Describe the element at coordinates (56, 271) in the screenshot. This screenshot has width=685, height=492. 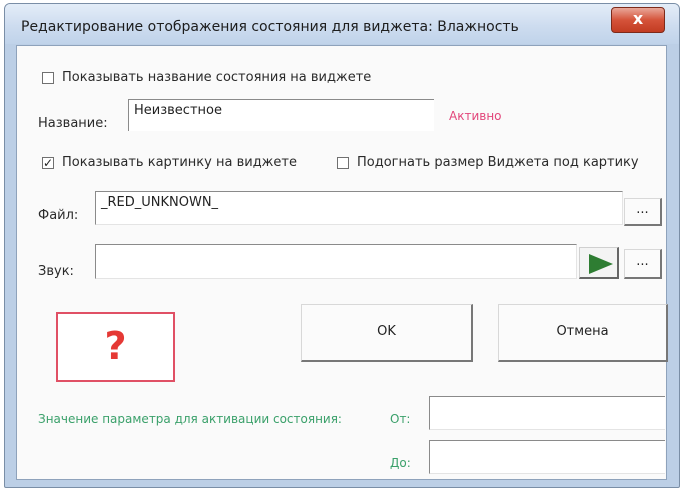
I see `sound-label: Звук:` at that location.